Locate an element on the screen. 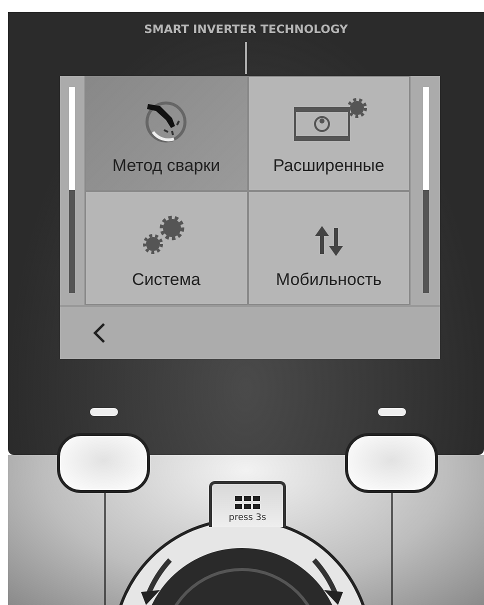 This screenshot has width=484, height=605. up-down-arrows-icon is located at coordinates (328, 241).